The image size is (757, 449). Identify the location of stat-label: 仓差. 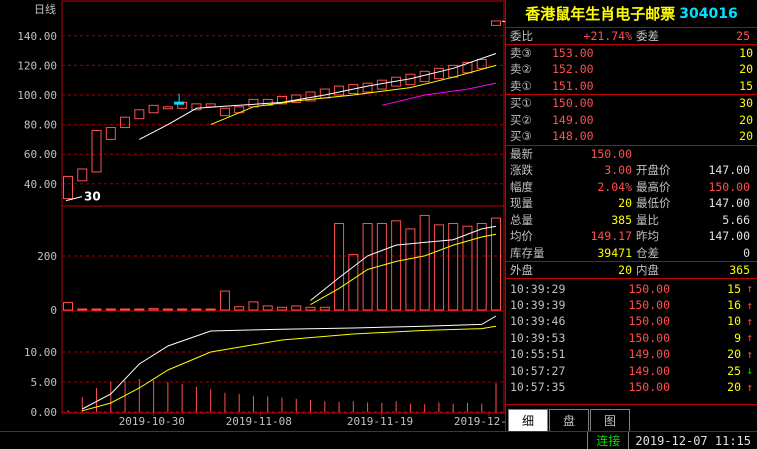
(647, 252).